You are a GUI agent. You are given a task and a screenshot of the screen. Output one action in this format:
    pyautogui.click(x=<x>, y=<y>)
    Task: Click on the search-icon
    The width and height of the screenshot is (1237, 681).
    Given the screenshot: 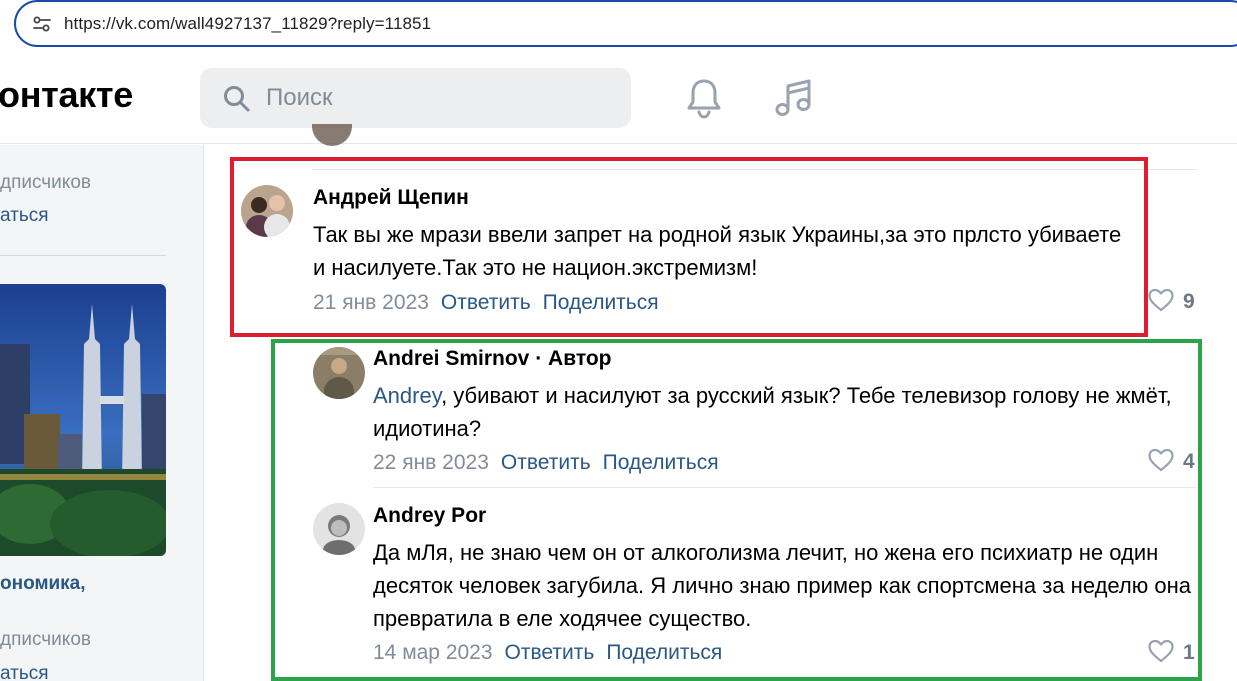 What is the action you would take?
    pyautogui.click(x=237, y=99)
    